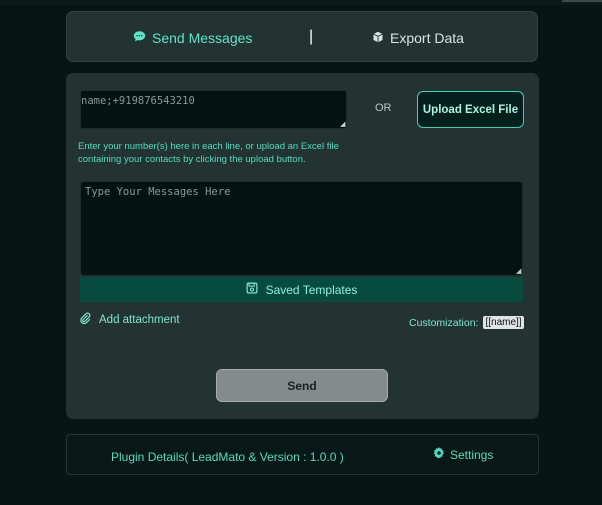 Image resolution: width=602 pixels, height=505 pixels. What do you see at coordinates (439, 454) in the screenshot?
I see `gear-icon` at bounding box center [439, 454].